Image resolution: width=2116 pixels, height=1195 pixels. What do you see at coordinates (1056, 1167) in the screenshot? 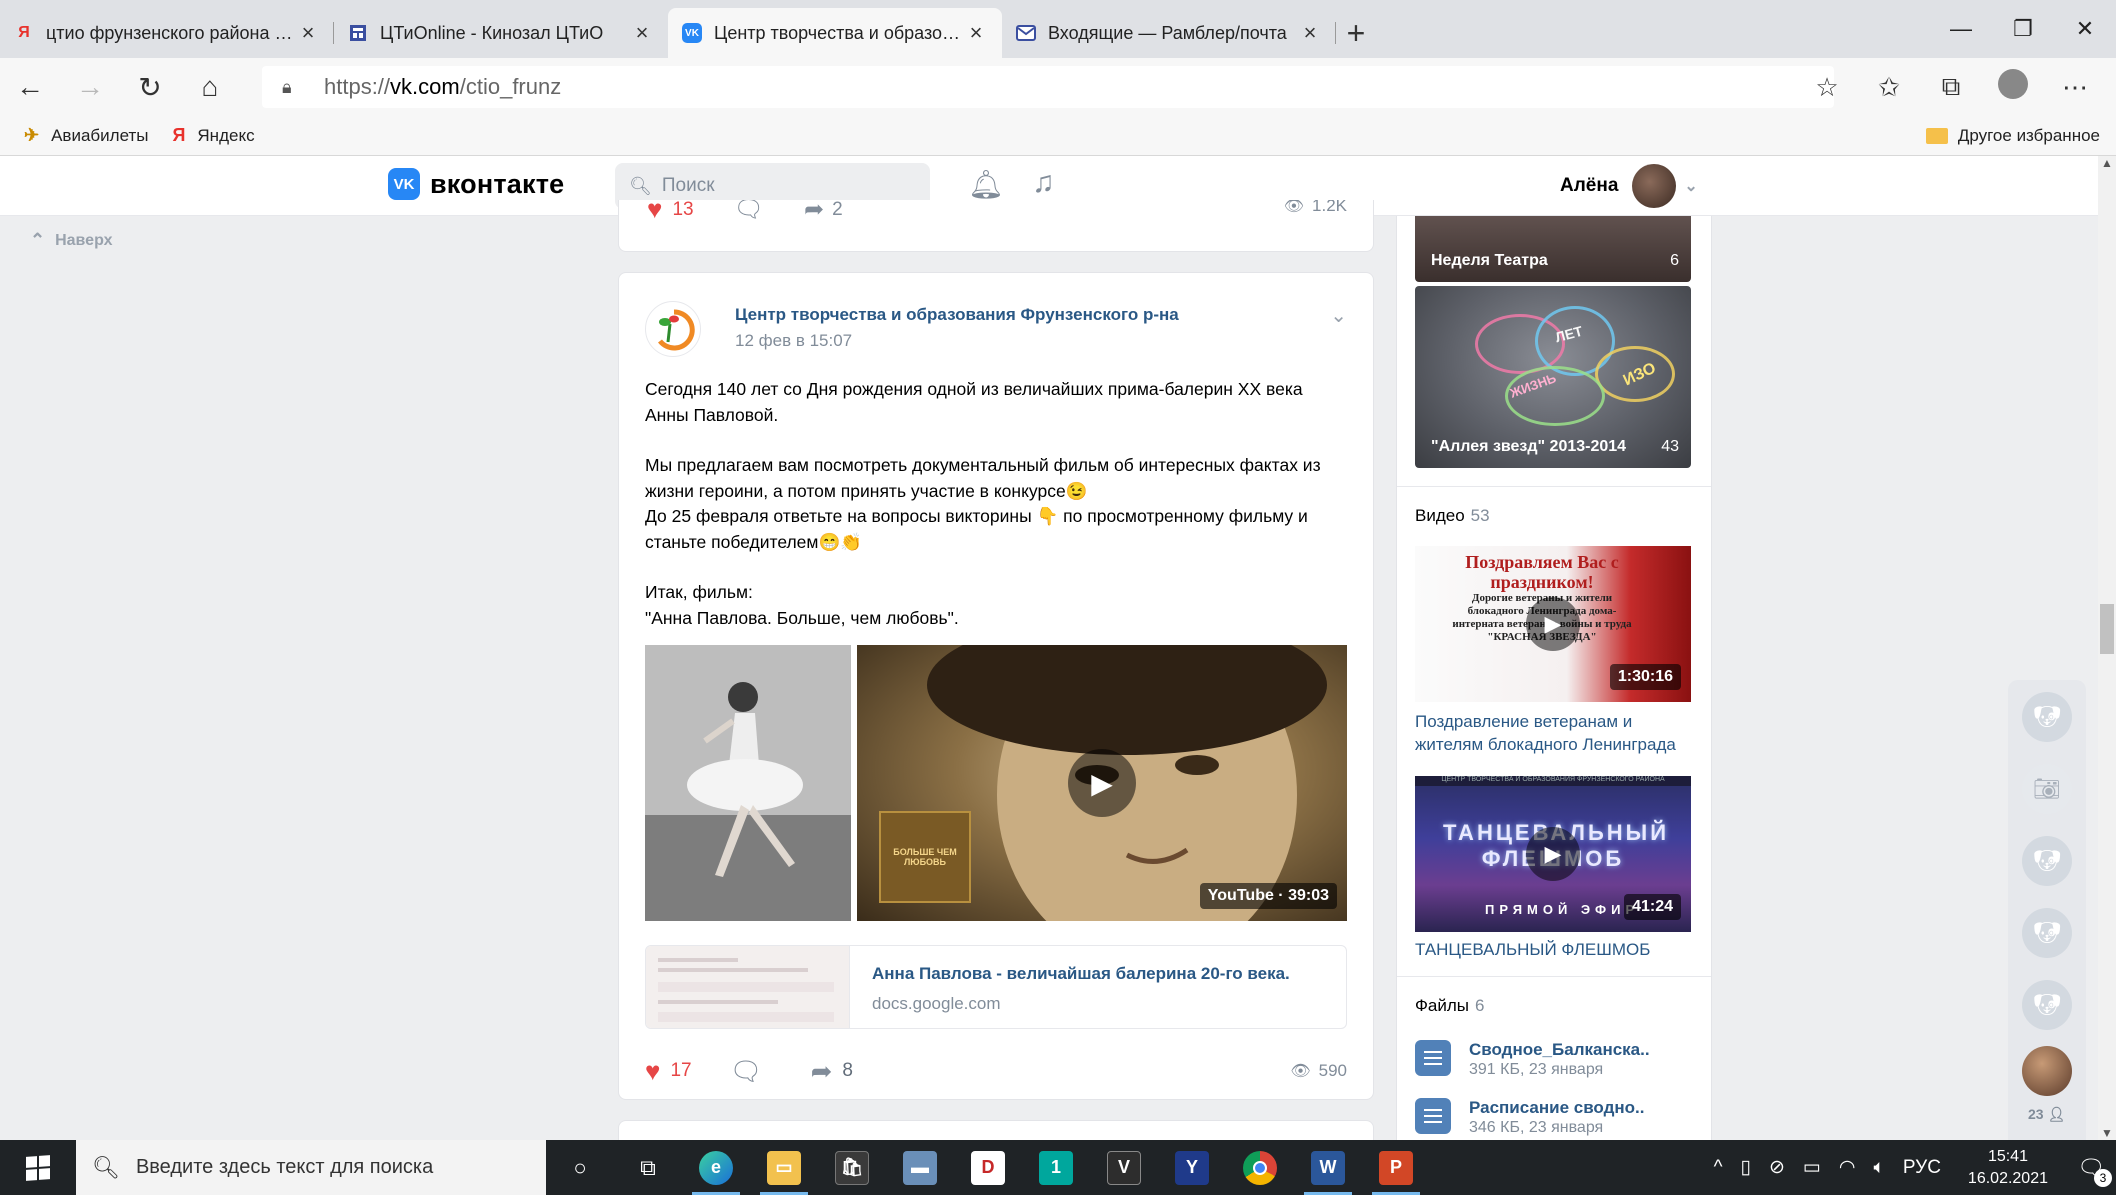
I see `app-icon: 1` at bounding box center [1056, 1167].